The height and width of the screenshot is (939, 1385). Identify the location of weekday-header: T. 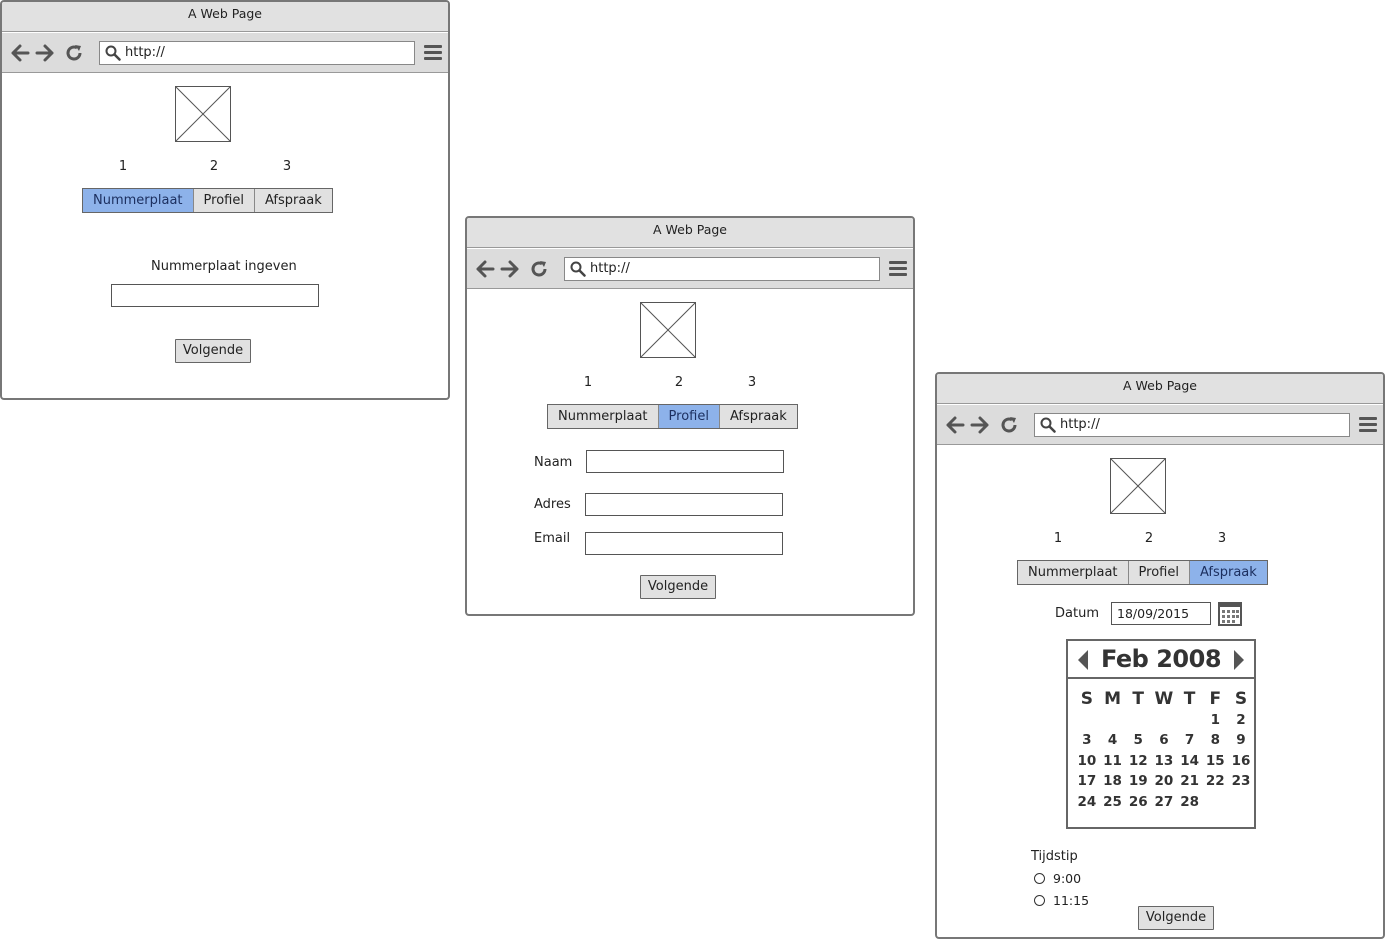
(1189, 699).